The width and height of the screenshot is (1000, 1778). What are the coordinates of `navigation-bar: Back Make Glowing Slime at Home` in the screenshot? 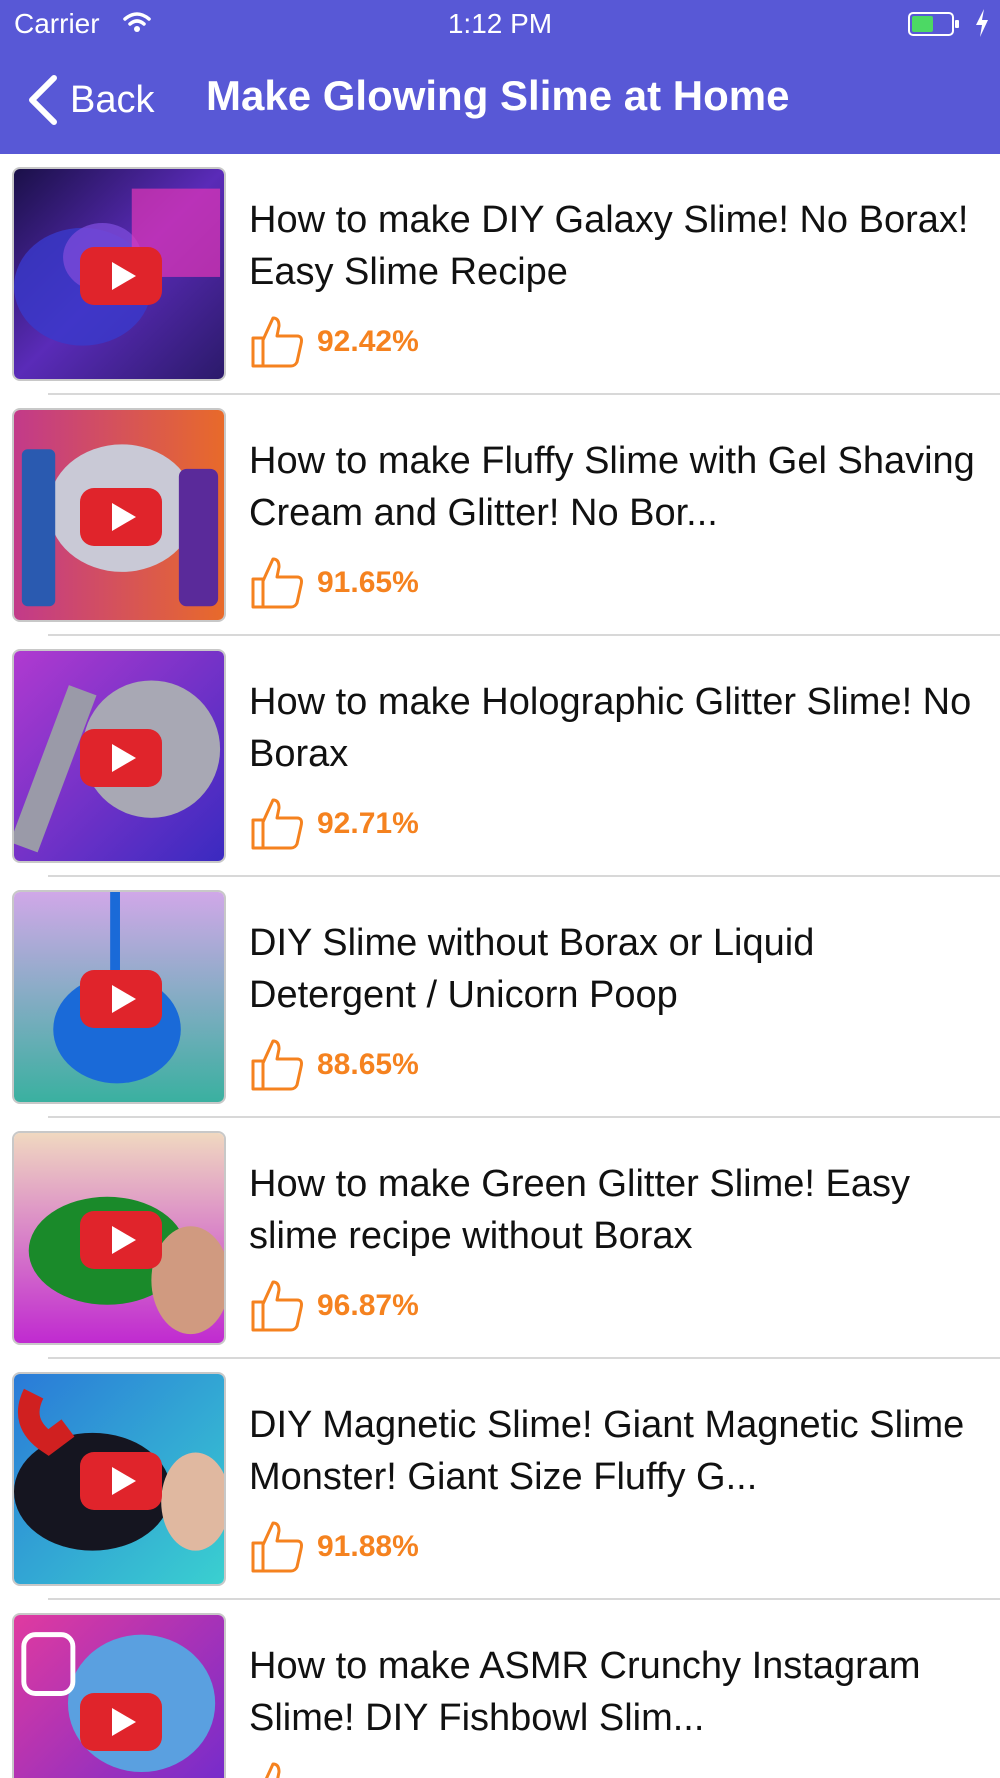 It's located at (500, 102).